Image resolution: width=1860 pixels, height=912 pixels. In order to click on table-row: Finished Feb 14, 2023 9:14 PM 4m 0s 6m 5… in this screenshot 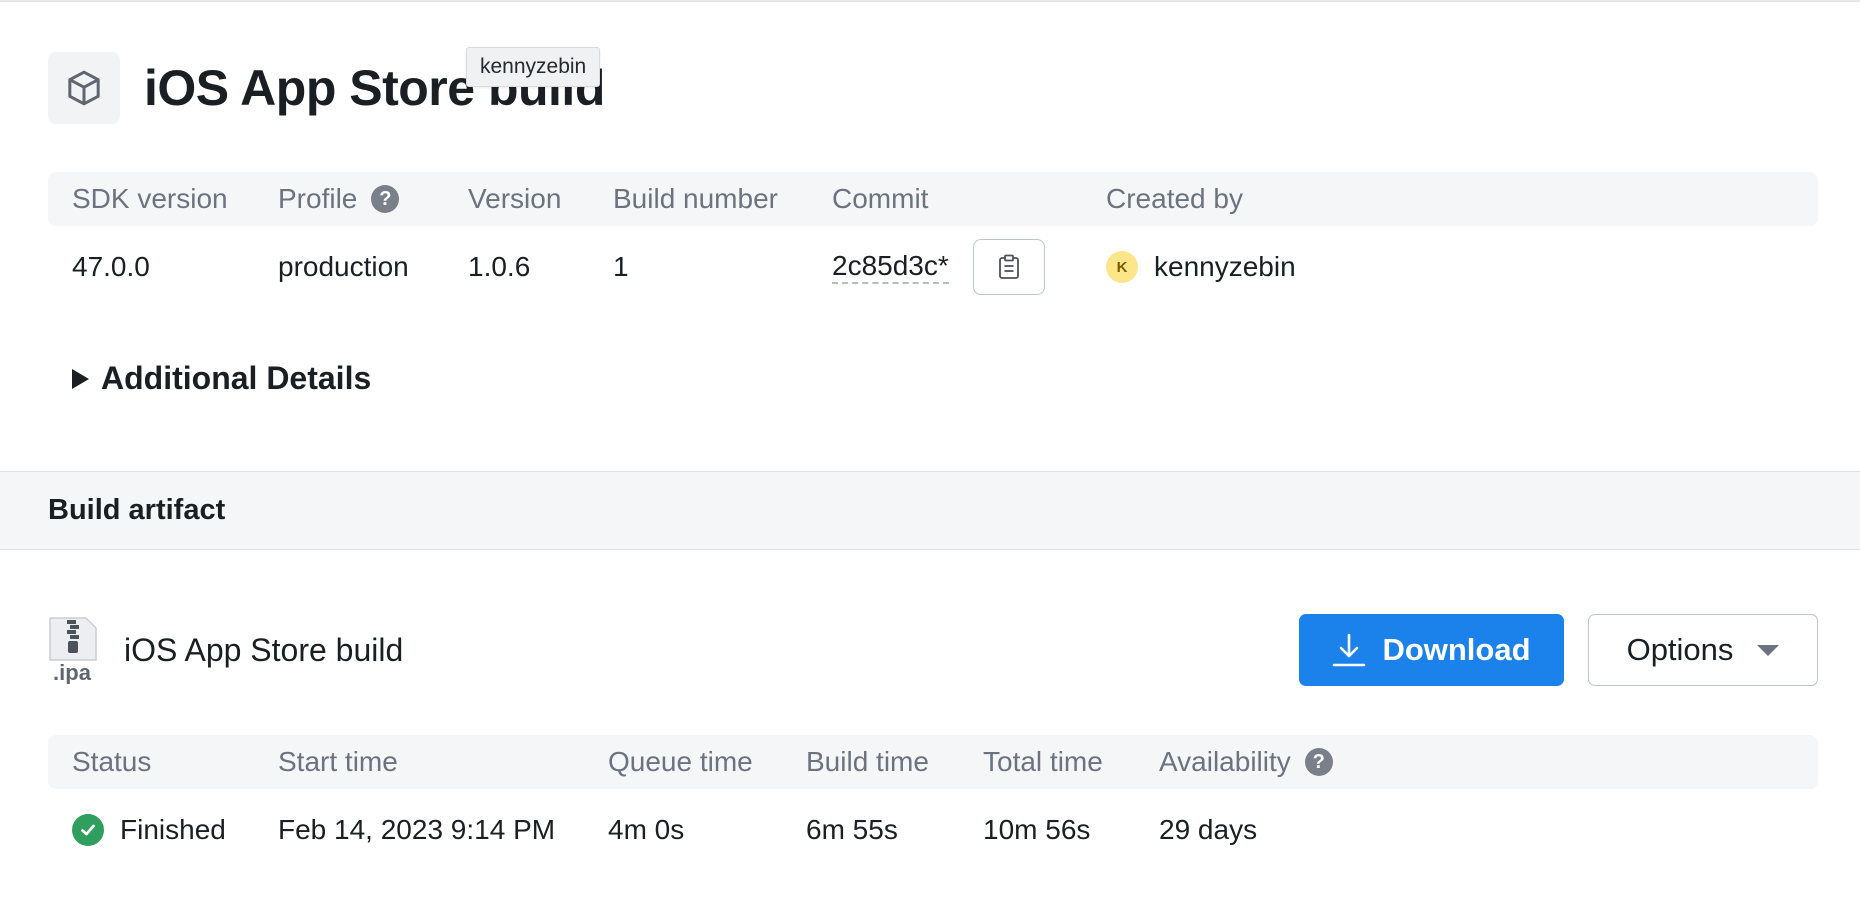, I will do `click(933, 830)`.